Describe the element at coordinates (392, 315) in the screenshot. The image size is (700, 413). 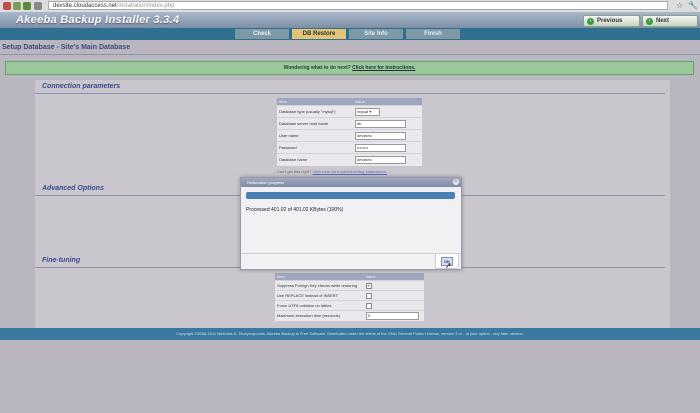
I see `max-exec-time-field: 5` at that location.